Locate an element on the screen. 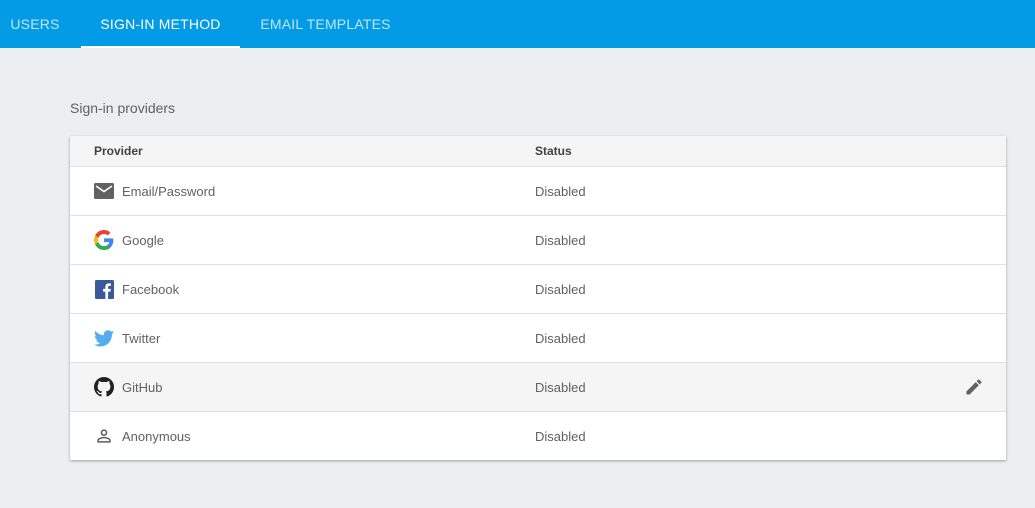 The height and width of the screenshot is (508, 1035). provider-row-anonymous: Anonymous Disabled is located at coordinates (538, 436).